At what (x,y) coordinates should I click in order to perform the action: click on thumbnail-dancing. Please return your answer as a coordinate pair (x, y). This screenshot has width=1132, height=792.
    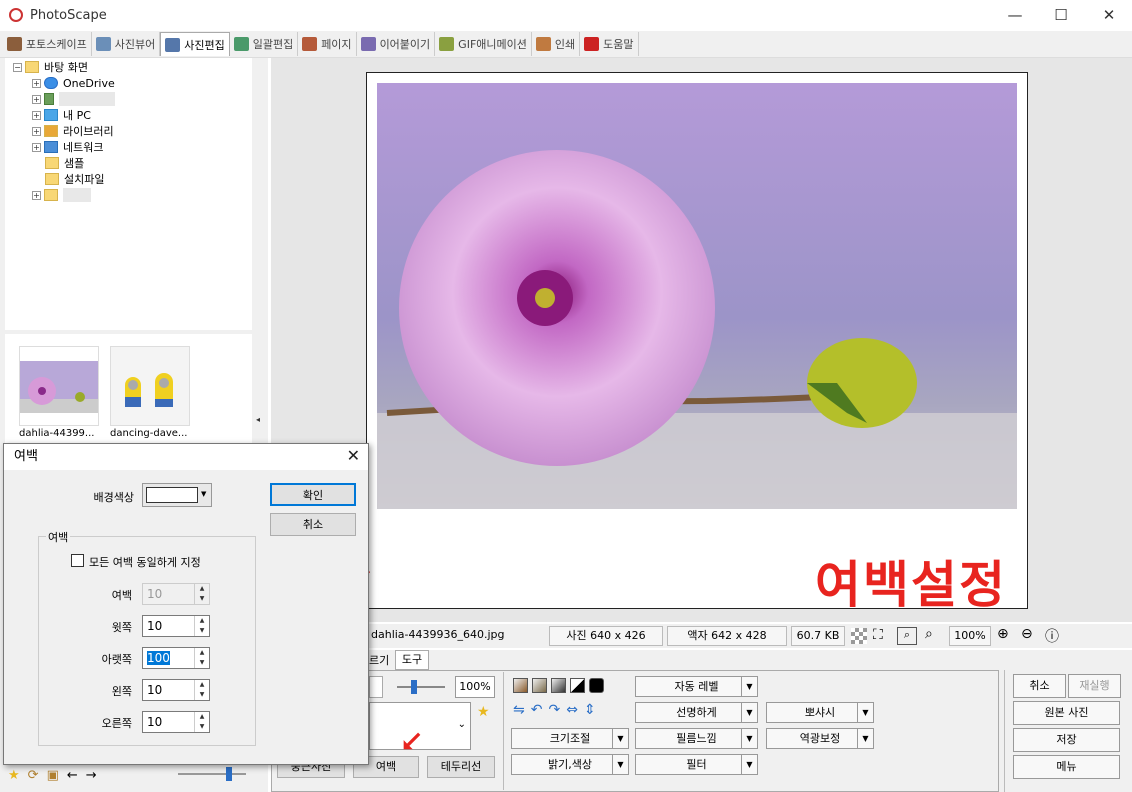
    Looking at the image, I should click on (150, 386).